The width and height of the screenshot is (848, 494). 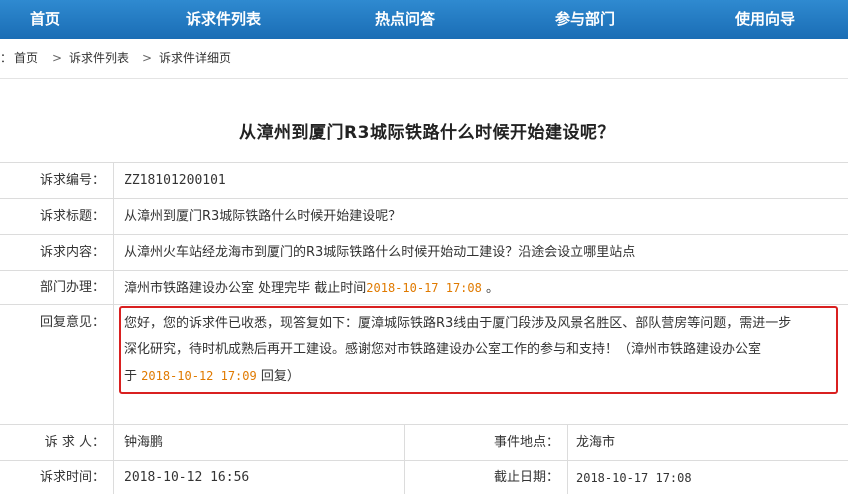 What do you see at coordinates (57, 477) in the screenshot?
I see `time-label: 诉求时间：` at bounding box center [57, 477].